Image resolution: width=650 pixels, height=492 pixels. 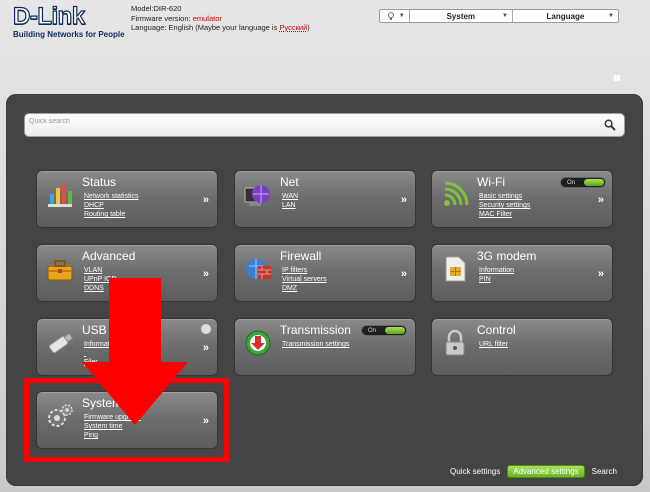 I want to click on tile-title: Wi-Fi, so click(x=491, y=182).